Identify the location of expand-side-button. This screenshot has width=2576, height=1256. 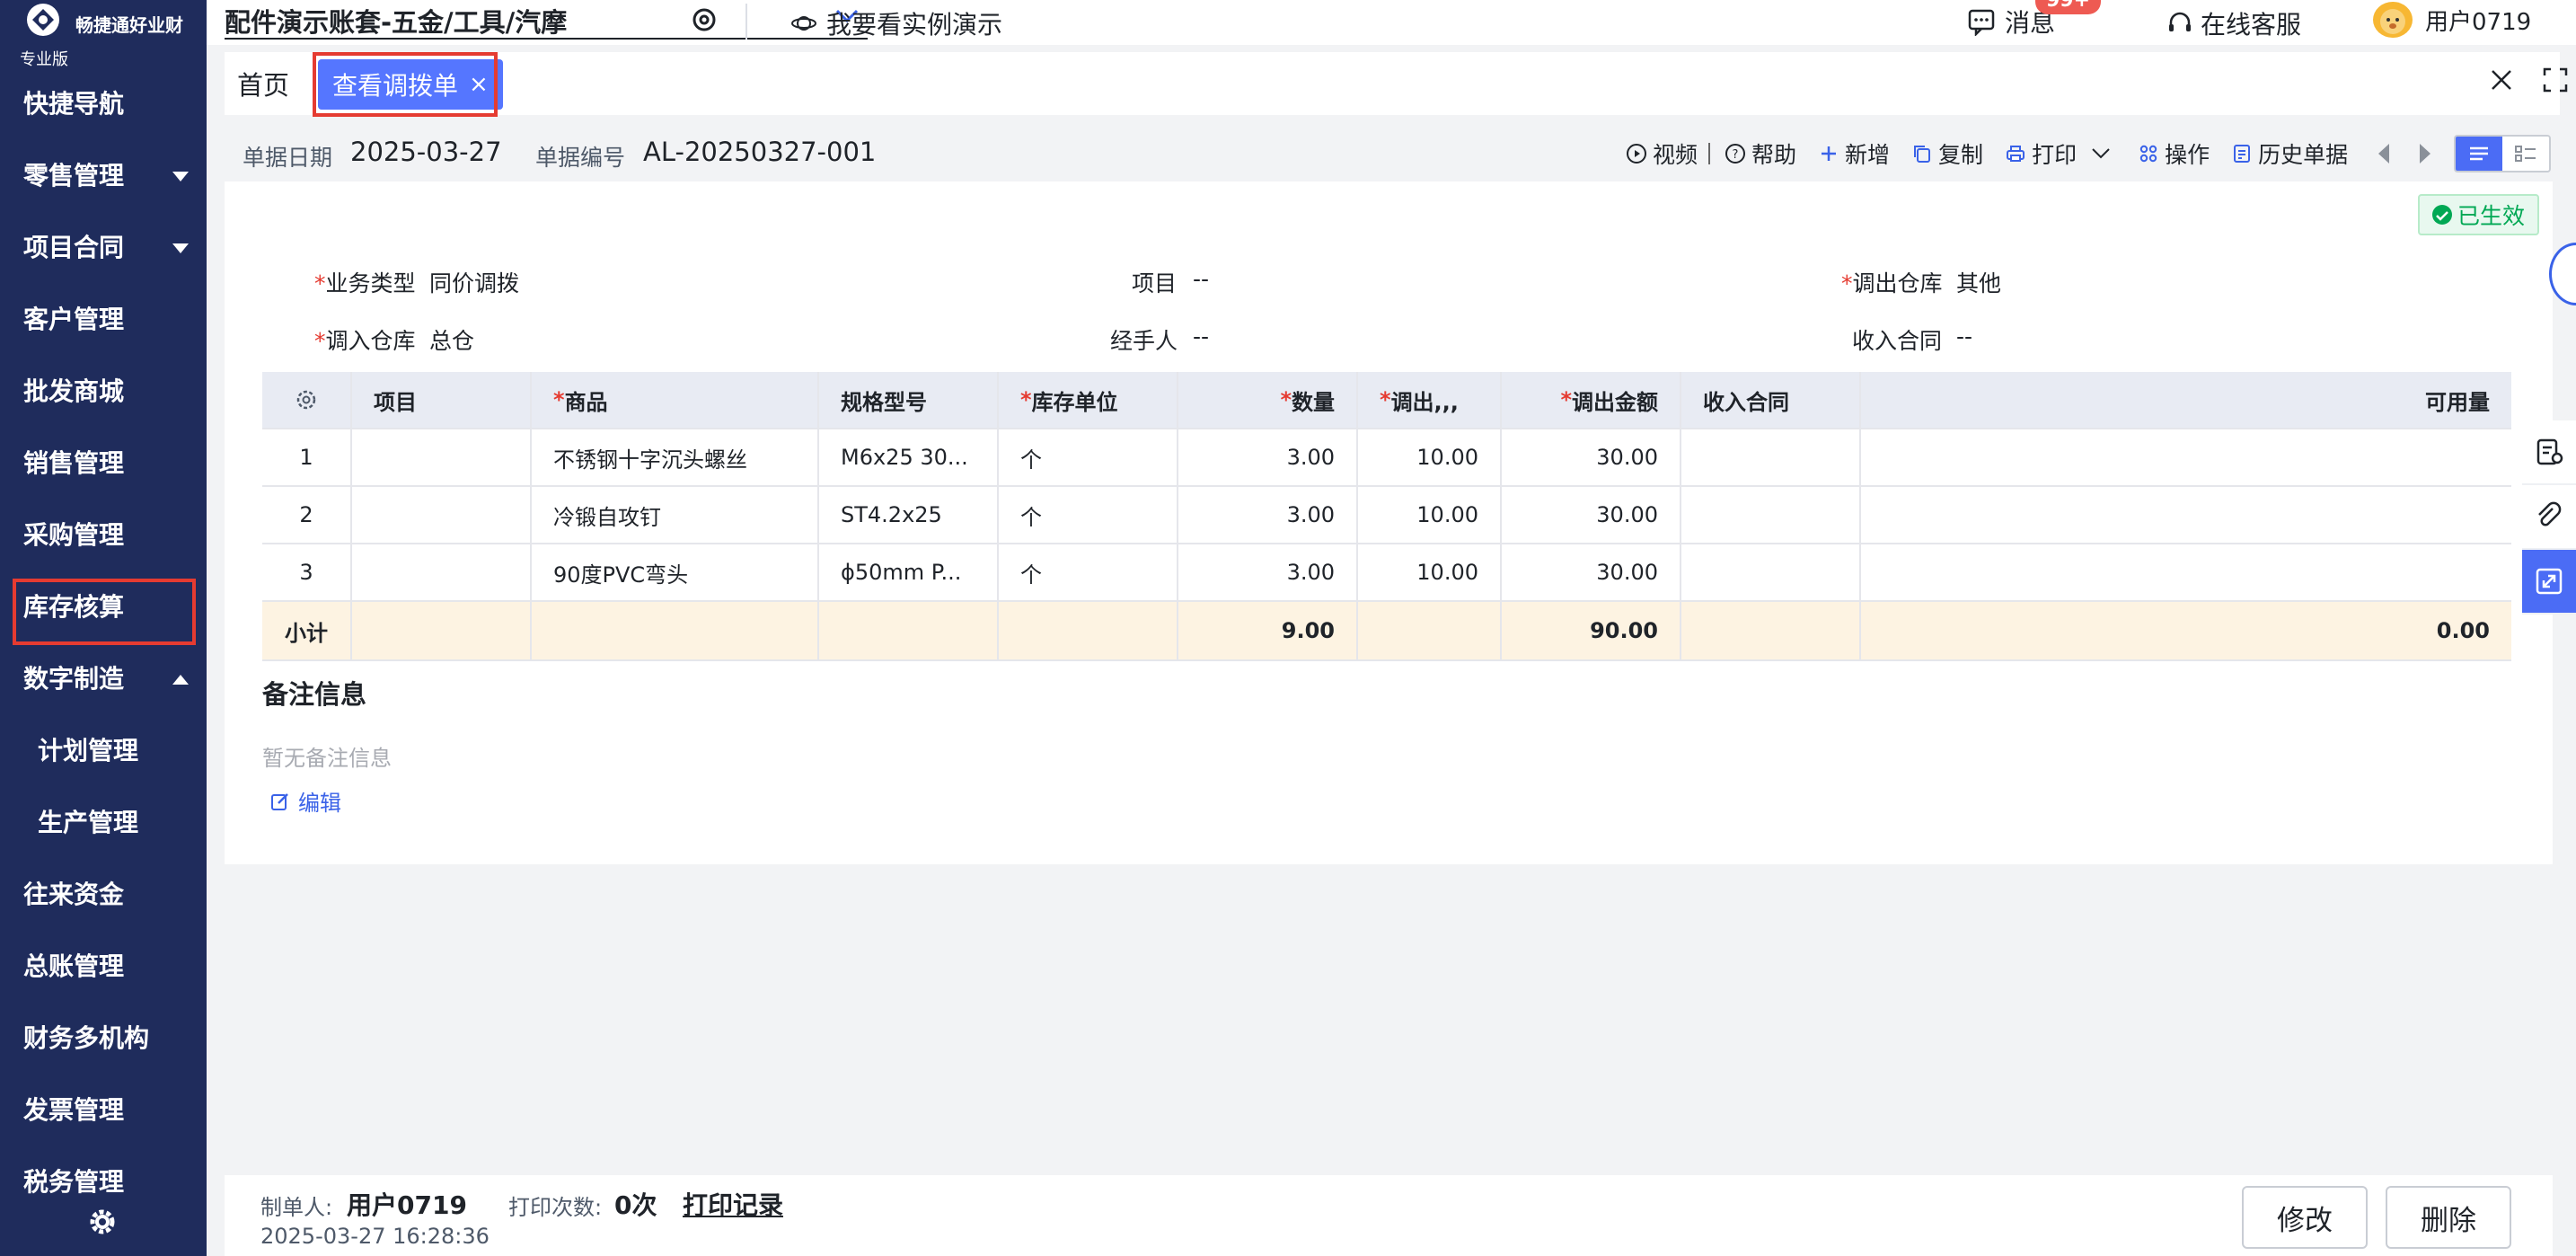
(2549, 582).